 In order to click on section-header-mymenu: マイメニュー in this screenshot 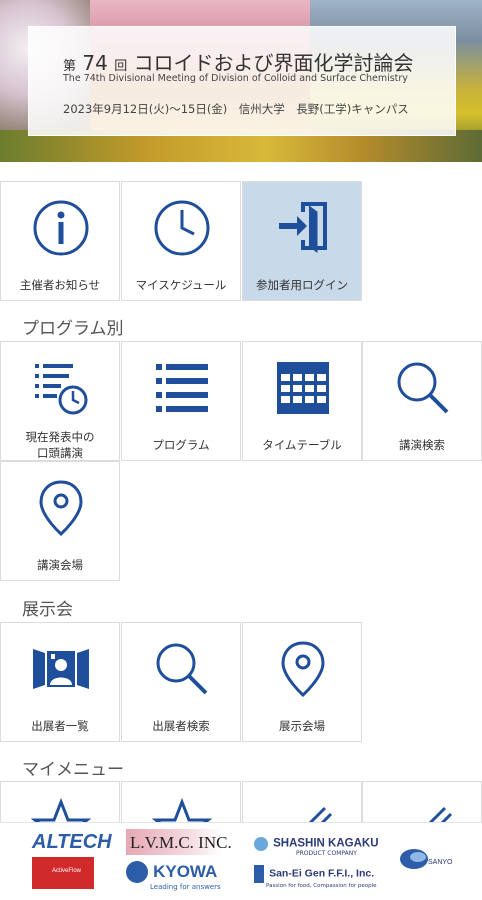, I will do `click(73, 770)`.